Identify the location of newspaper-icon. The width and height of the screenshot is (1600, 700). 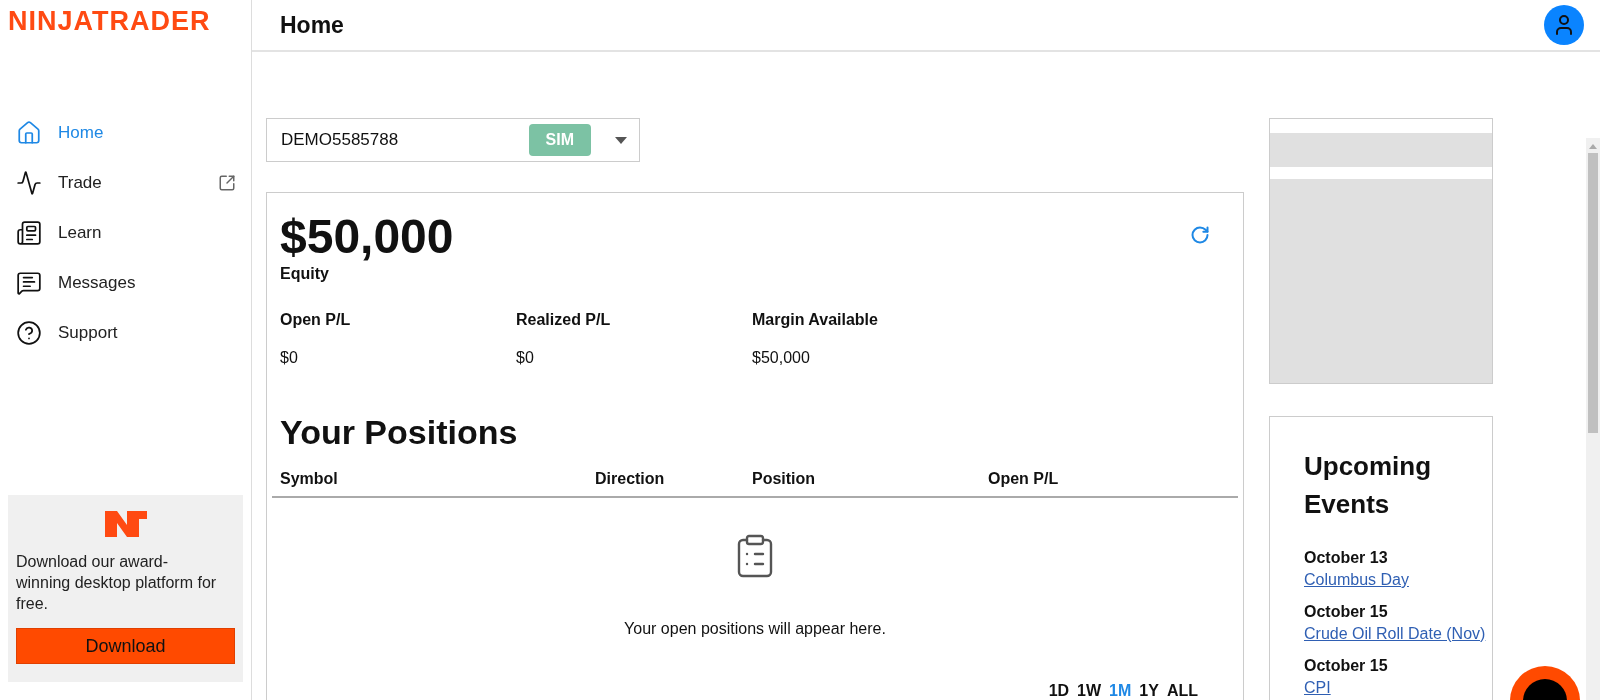
(29, 232).